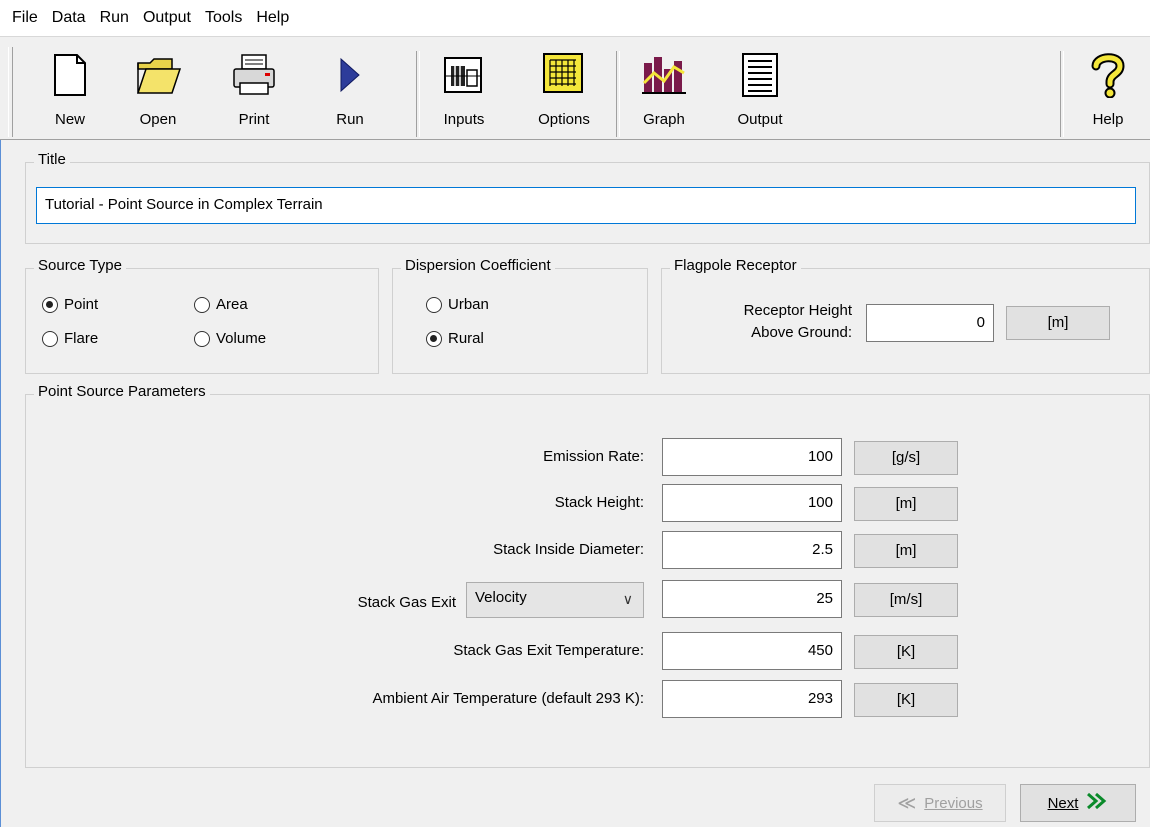 The height and width of the screenshot is (827, 1150). Describe the element at coordinates (664, 119) in the screenshot. I see `graph-label: Graph` at that location.